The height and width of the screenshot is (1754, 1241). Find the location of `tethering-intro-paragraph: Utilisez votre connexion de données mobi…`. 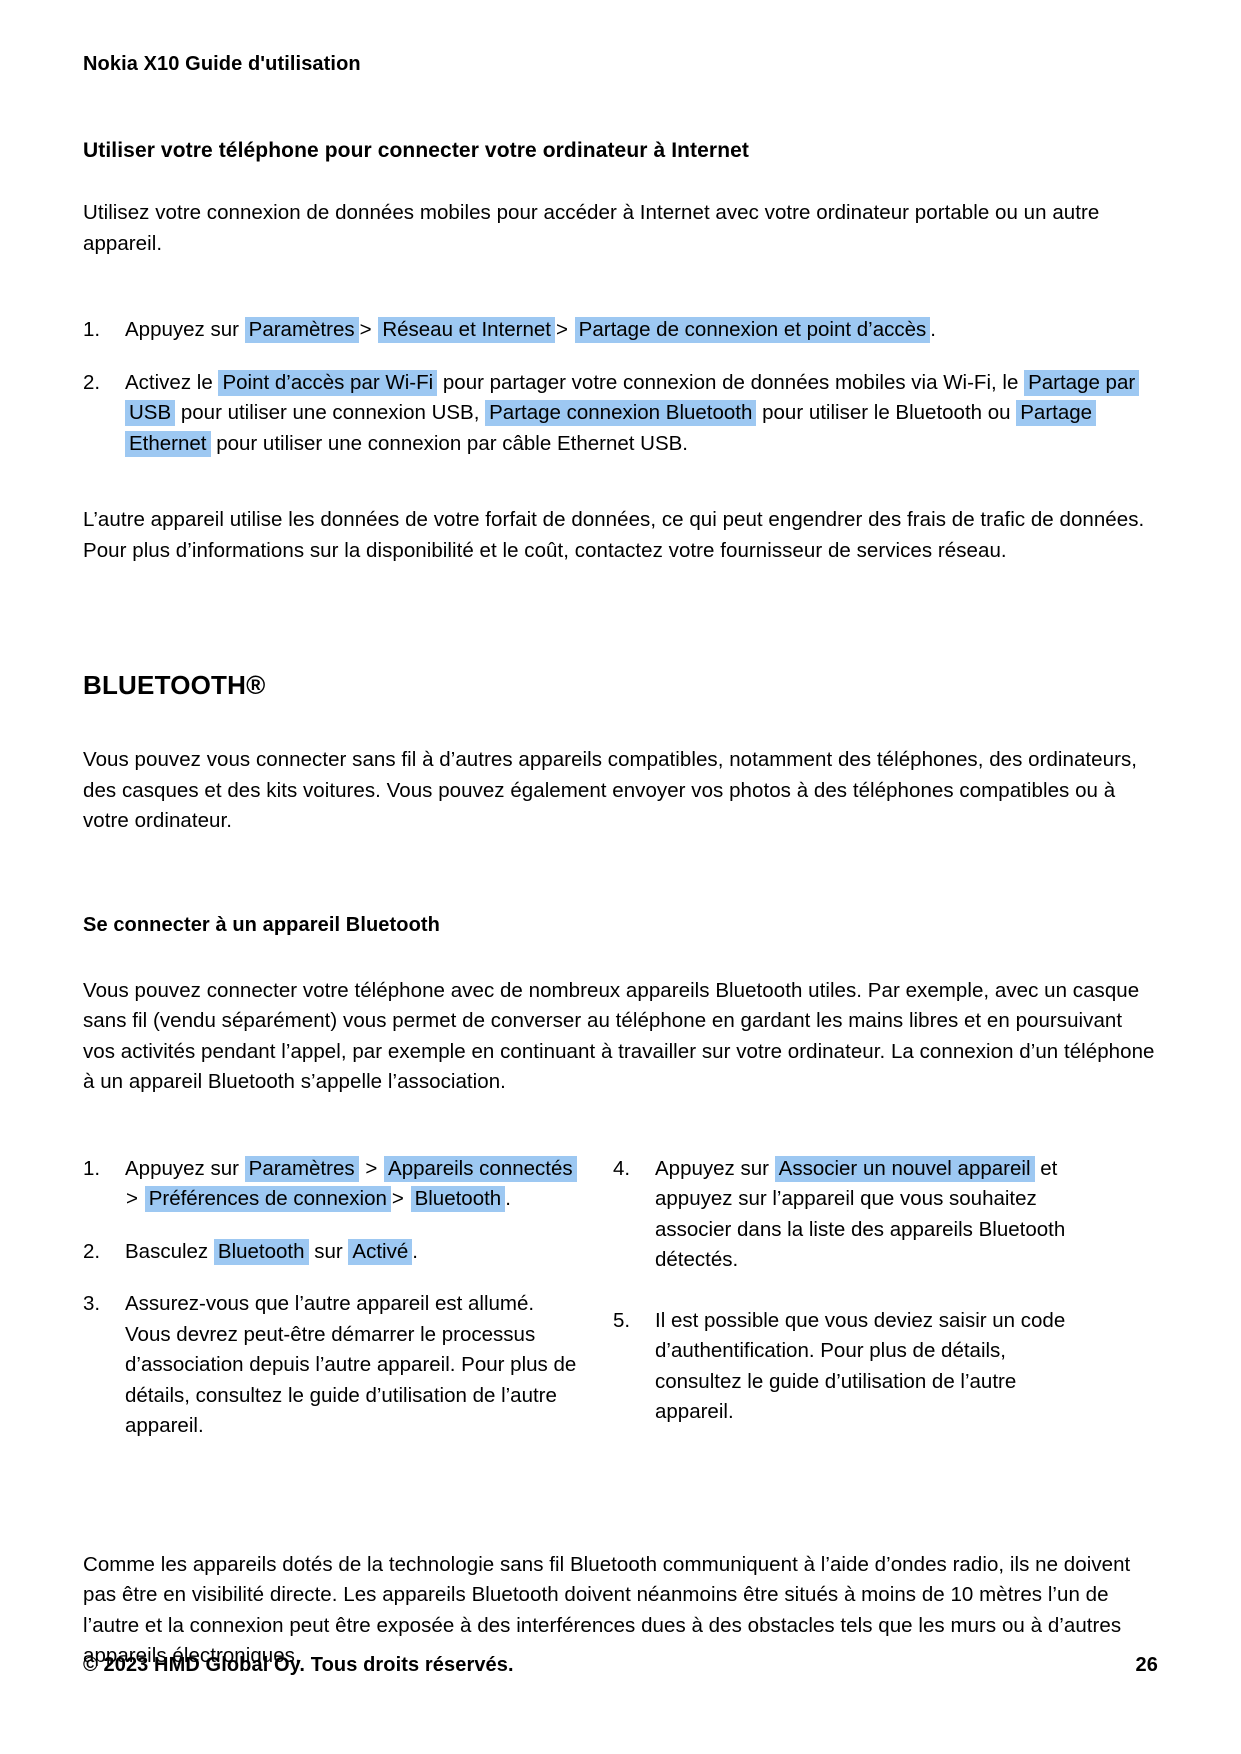

tethering-intro-paragraph: Utilisez votre connexion de données mobi… is located at coordinates (591, 228).